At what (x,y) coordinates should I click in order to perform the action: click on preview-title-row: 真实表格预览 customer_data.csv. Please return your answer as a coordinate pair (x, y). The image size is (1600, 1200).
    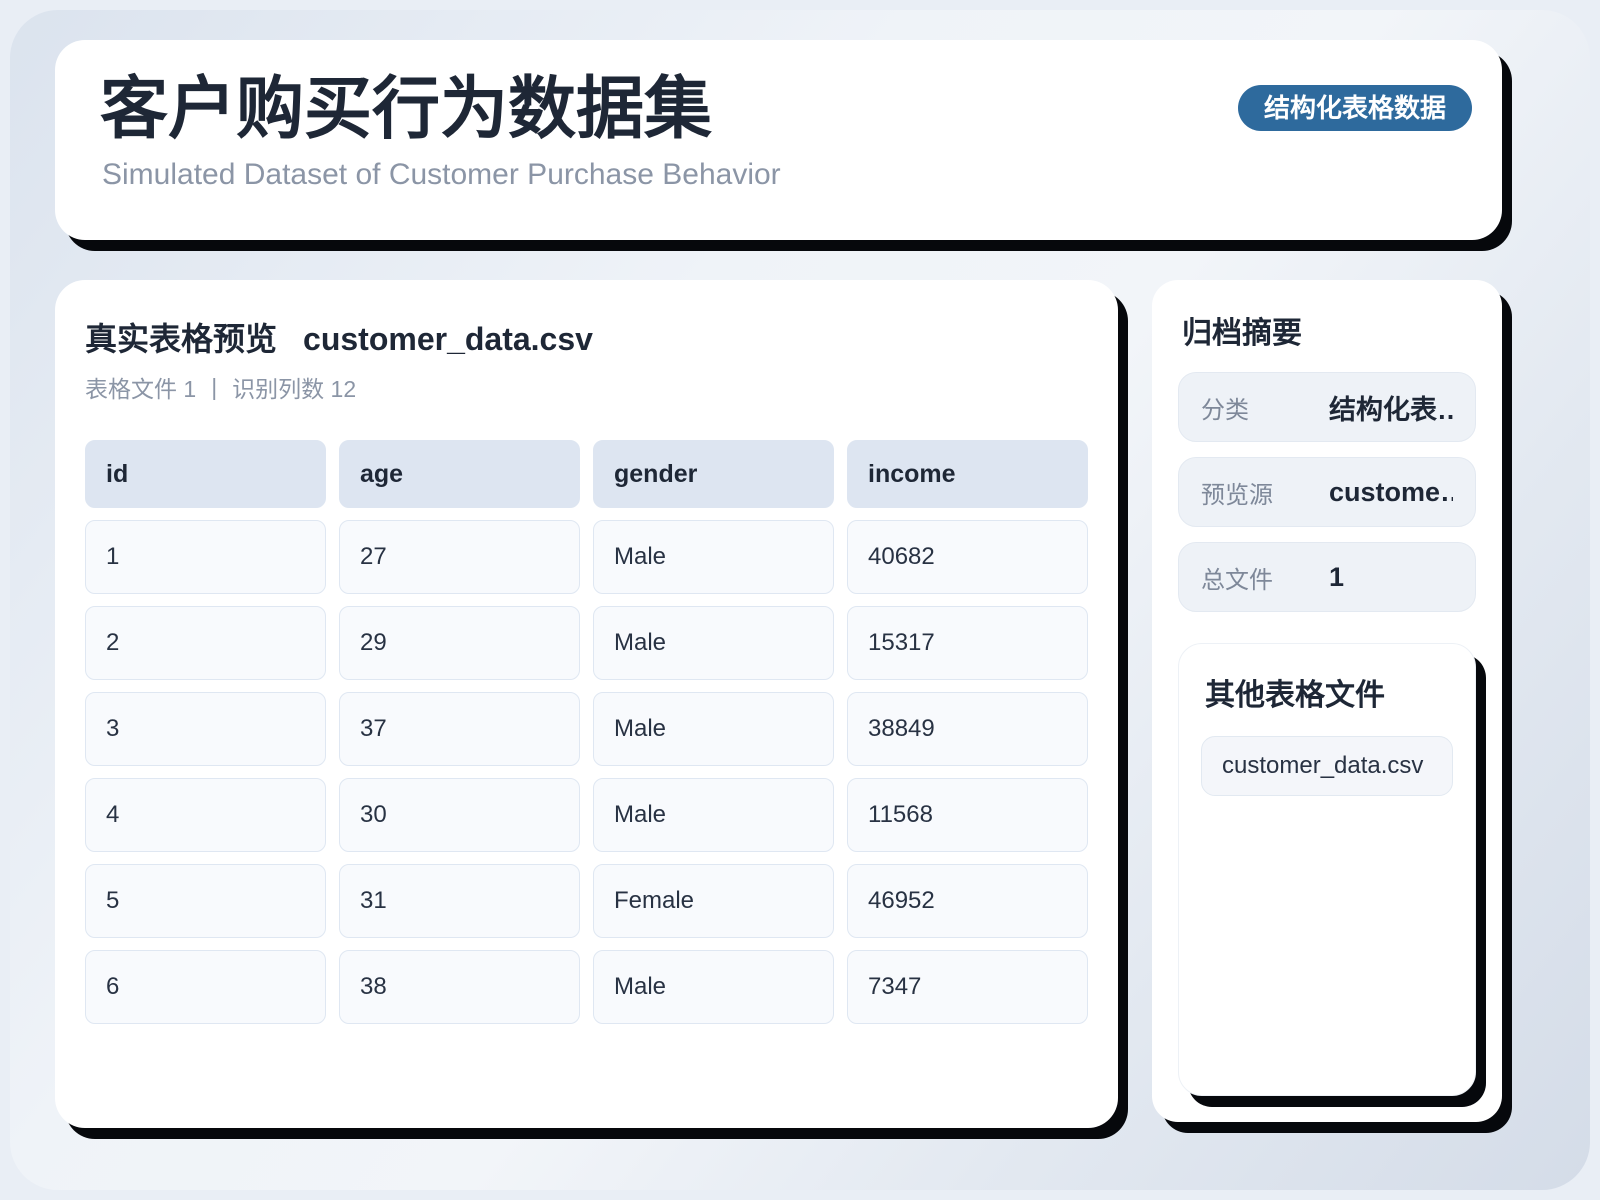
    Looking at the image, I should click on (586, 337).